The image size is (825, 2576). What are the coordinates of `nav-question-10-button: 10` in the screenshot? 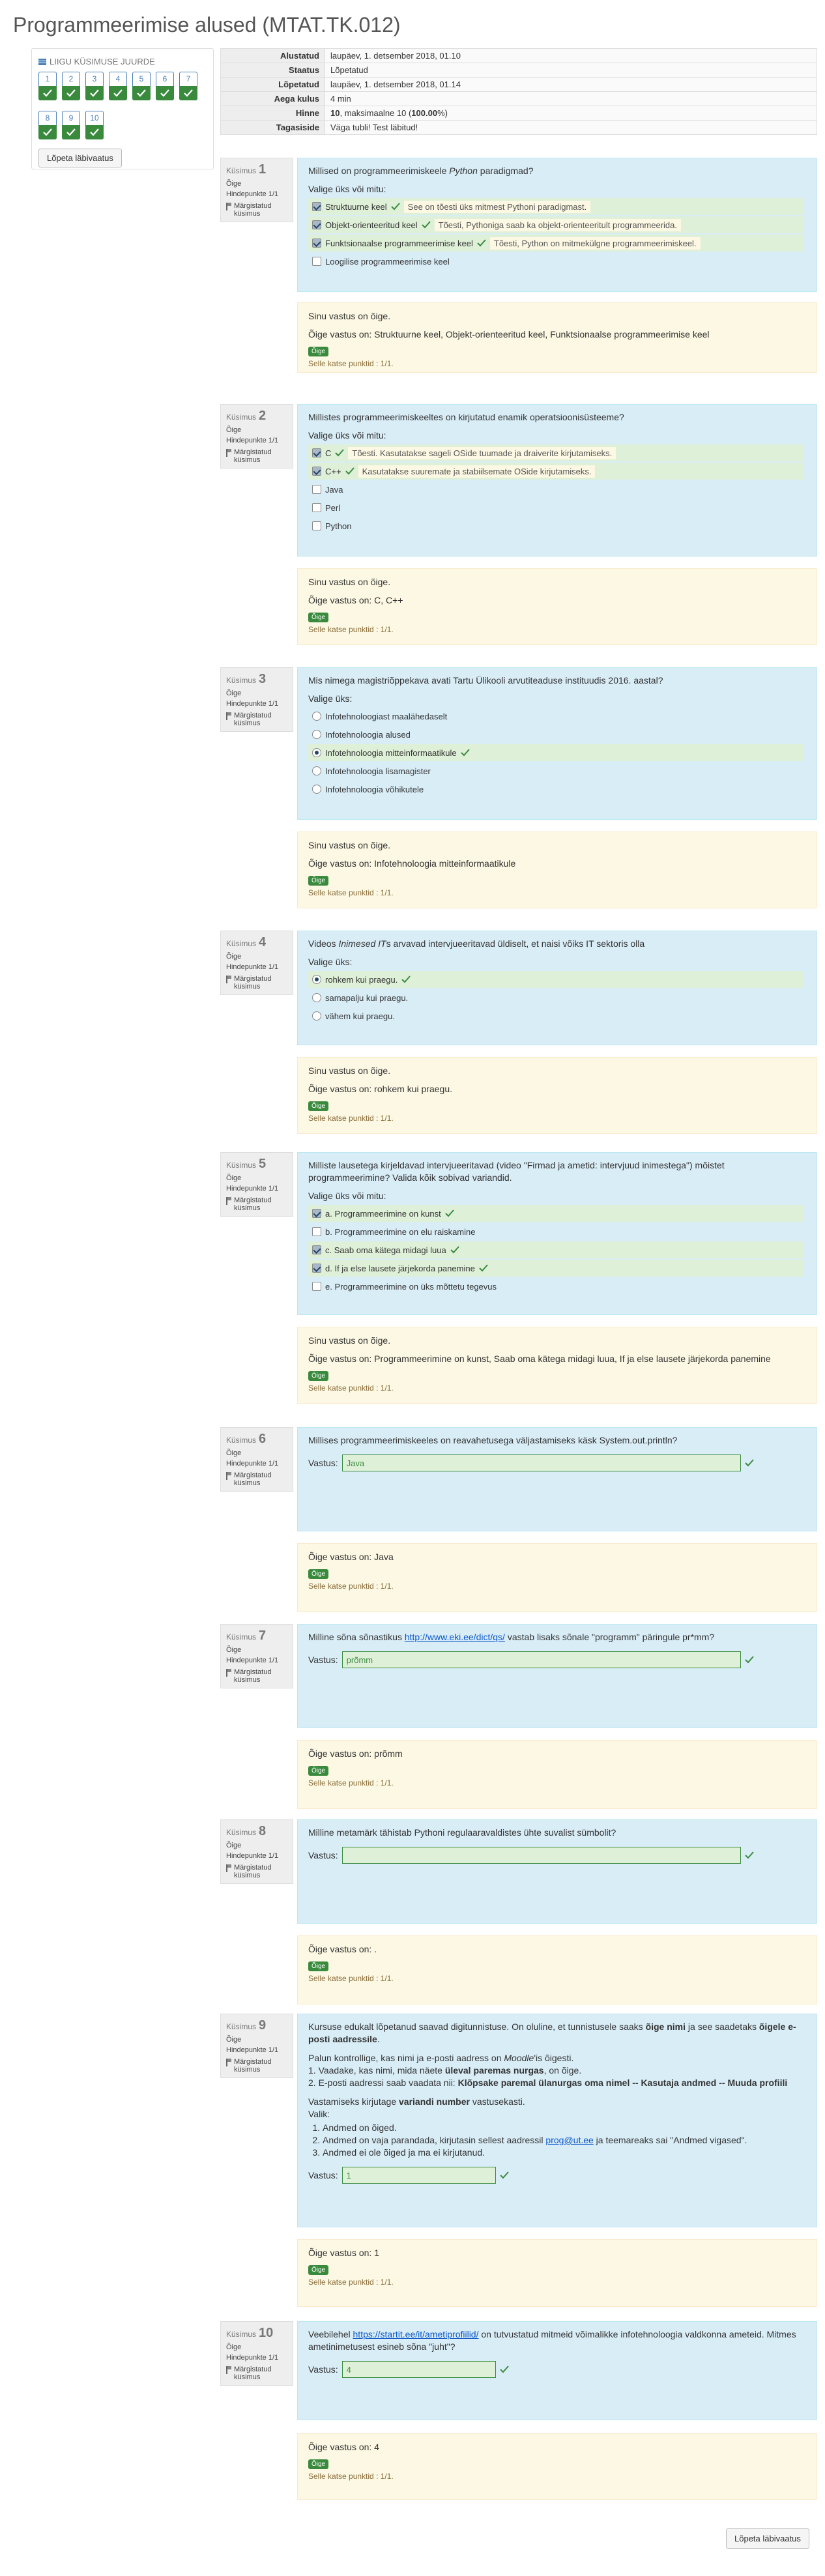 It's located at (94, 125).